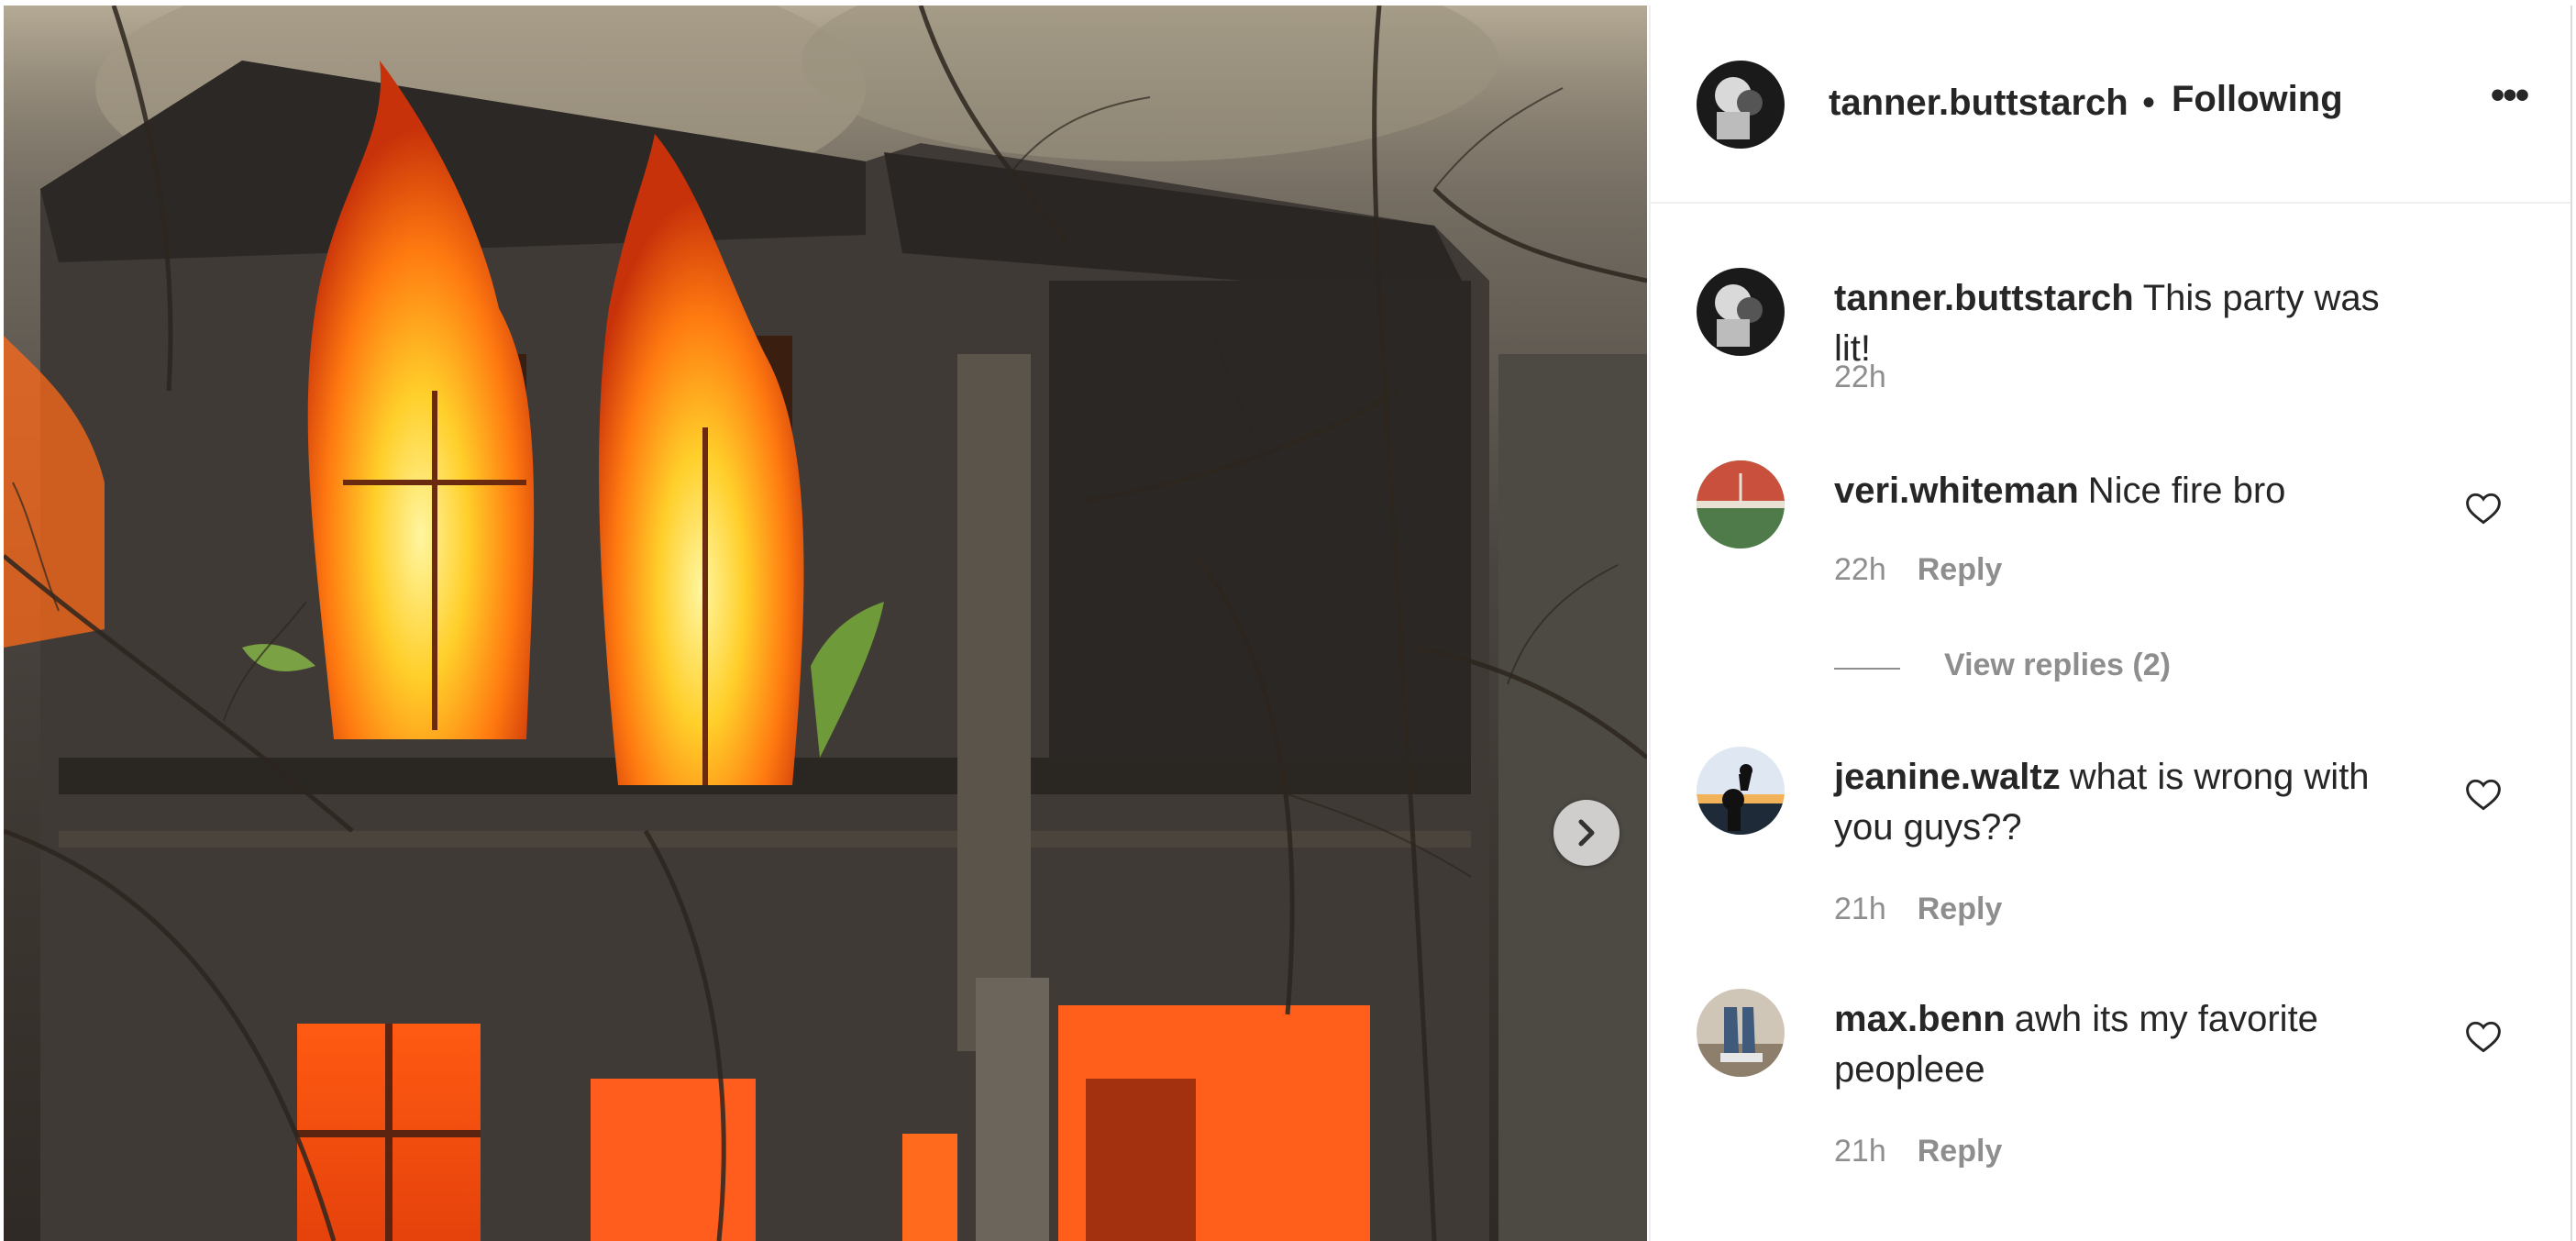  I want to click on comment-text: veri.whiteman Nice fire bro, so click(2127, 491).